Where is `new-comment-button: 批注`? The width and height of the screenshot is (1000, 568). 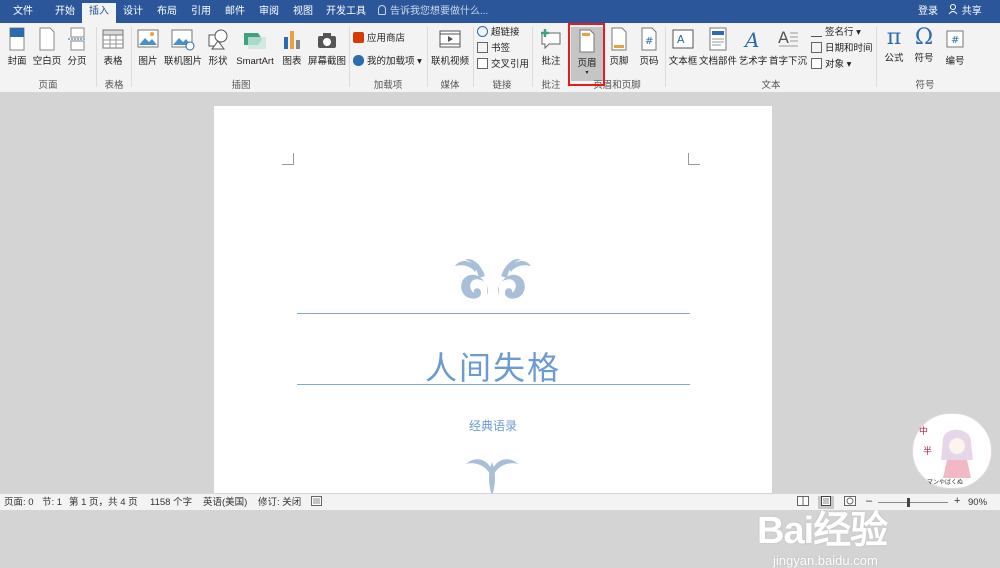
new-comment-button: 批注 is located at coordinates (551, 47).